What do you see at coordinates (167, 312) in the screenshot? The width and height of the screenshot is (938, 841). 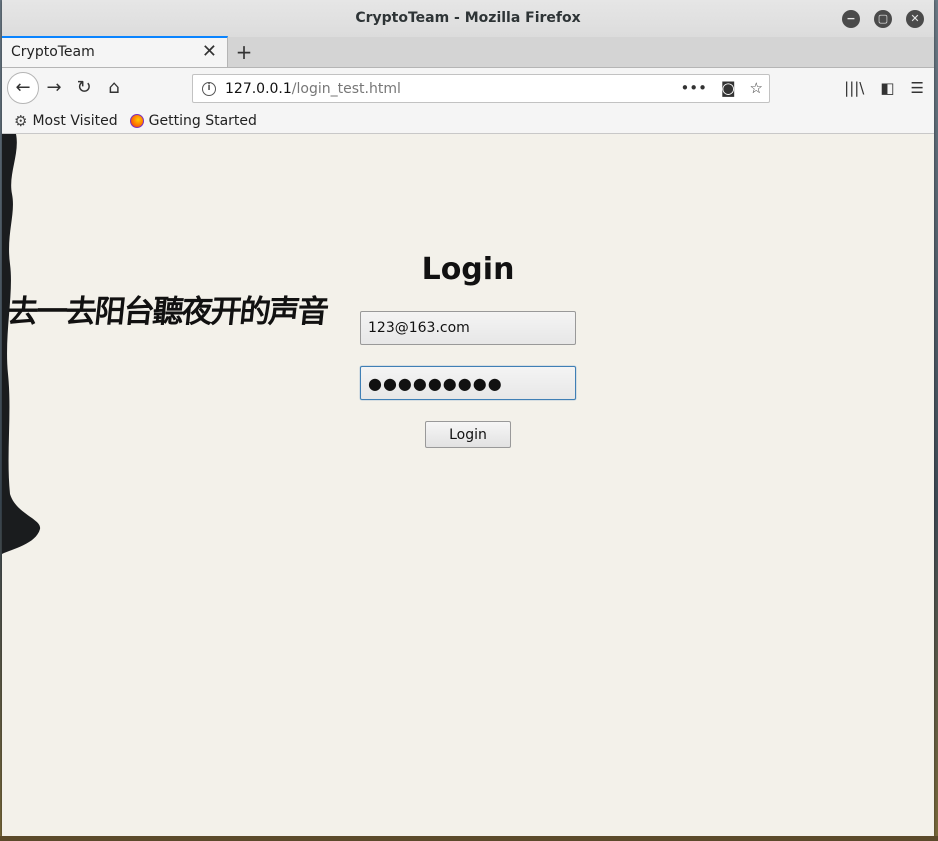 I see `calligraphy-text: 去一去阳台聽夜开的声音` at bounding box center [167, 312].